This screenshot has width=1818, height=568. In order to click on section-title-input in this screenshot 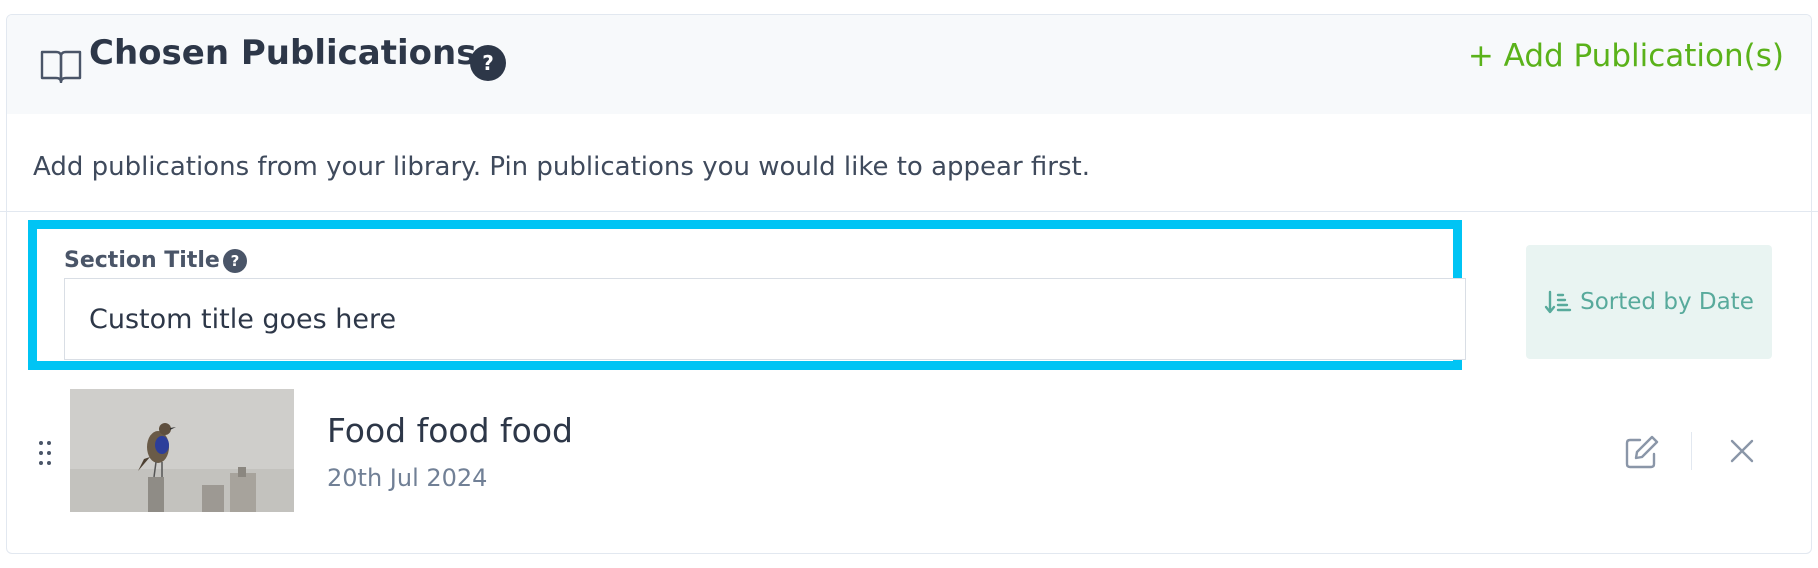, I will do `click(765, 319)`.